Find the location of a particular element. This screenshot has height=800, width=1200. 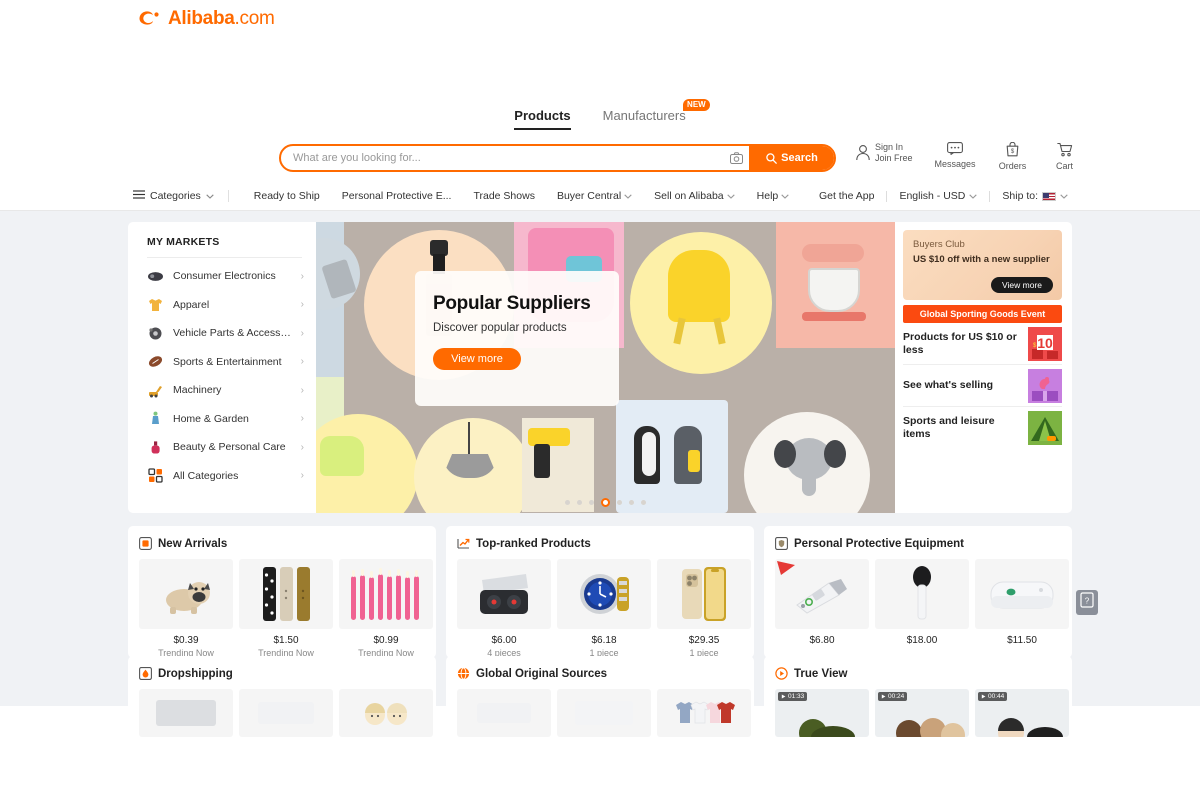

grid-icon is located at coordinates (155, 475).